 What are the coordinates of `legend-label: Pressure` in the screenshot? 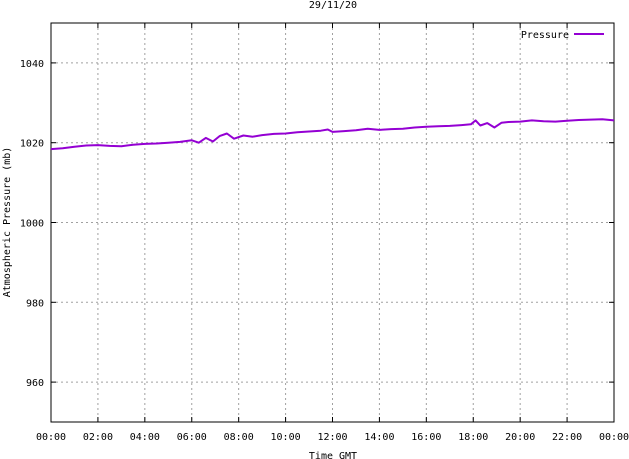 It's located at (545, 35).